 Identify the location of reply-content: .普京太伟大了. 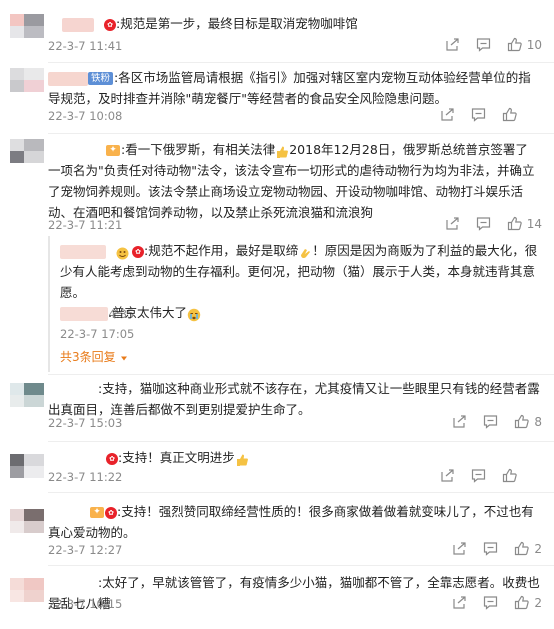
(300, 312).